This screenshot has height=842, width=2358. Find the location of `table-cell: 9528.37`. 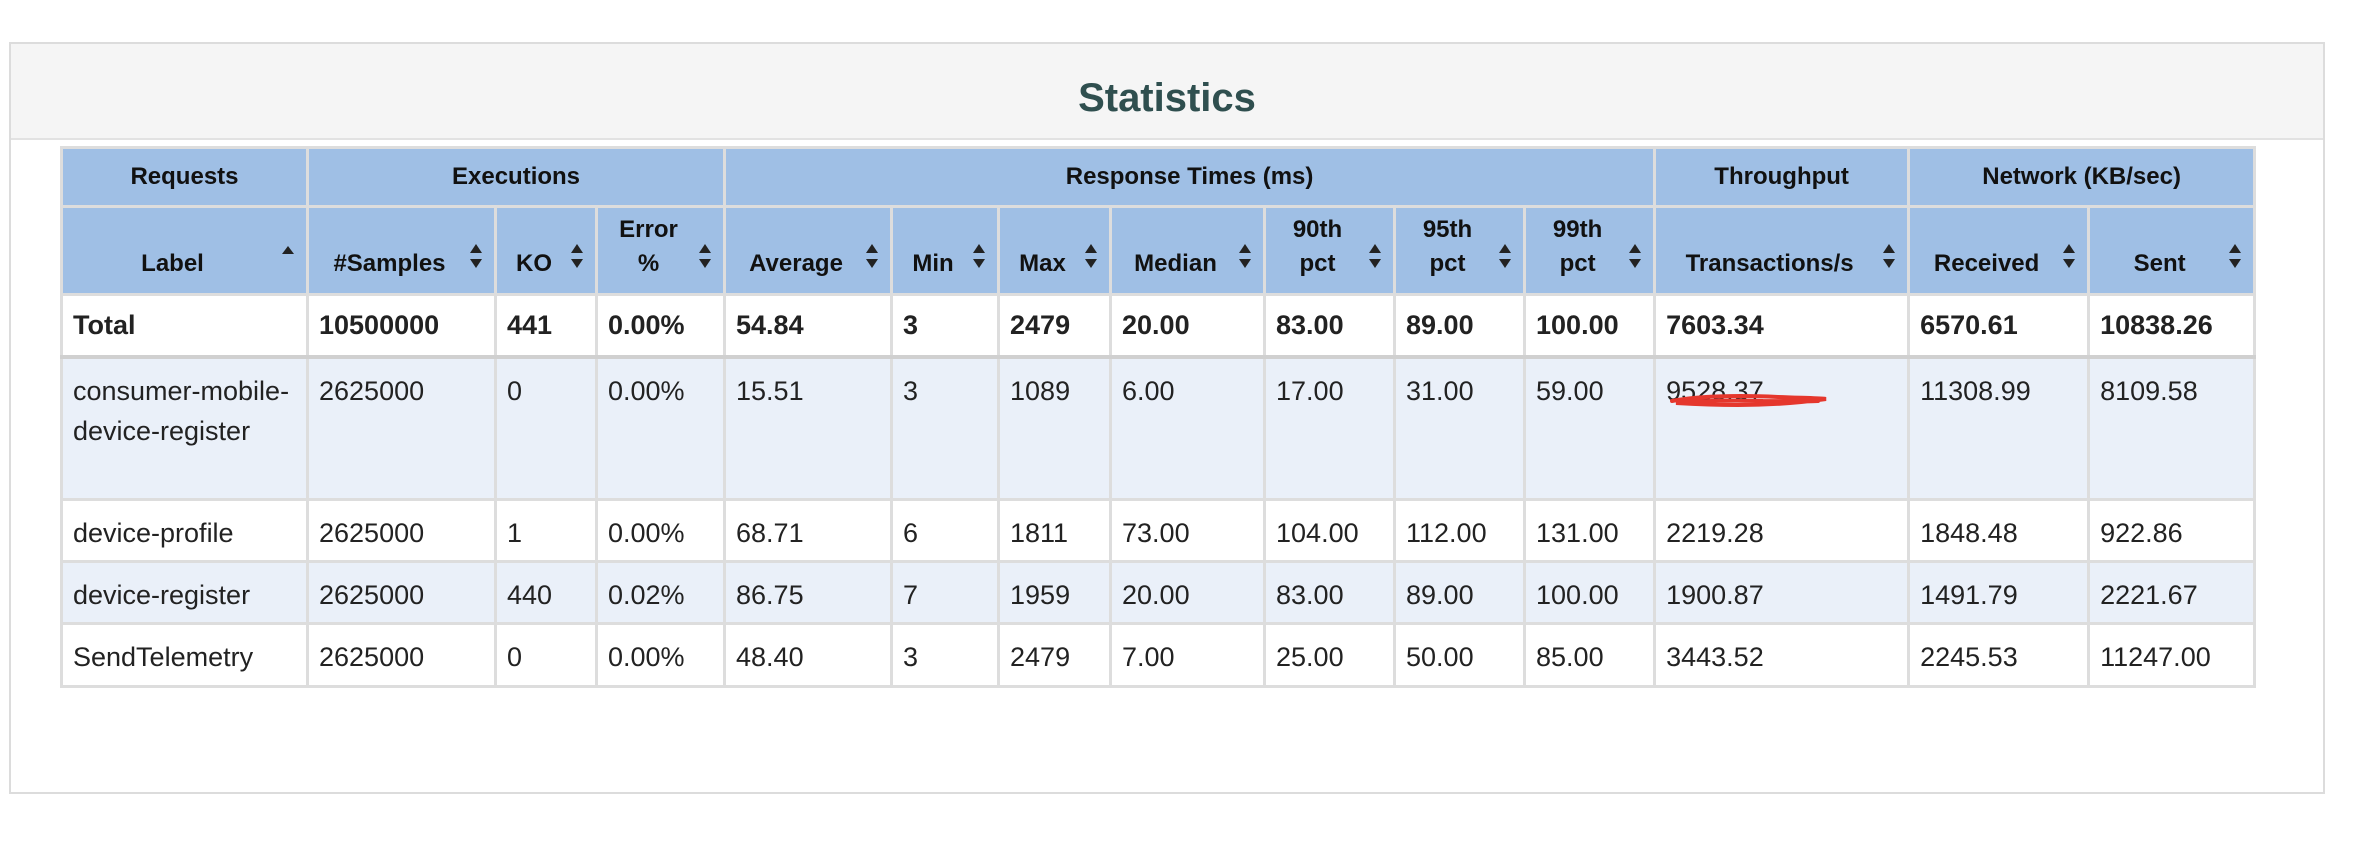

table-cell: 9528.37 is located at coordinates (1782, 428).